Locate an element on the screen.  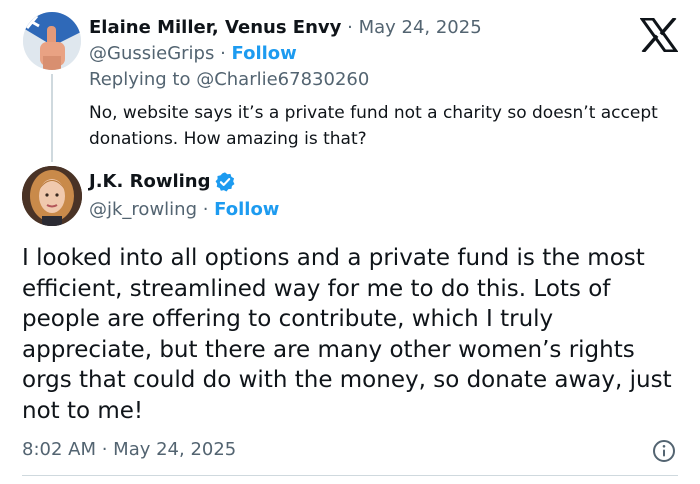
replying-to-prefix: Replying to is located at coordinates (143, 79).